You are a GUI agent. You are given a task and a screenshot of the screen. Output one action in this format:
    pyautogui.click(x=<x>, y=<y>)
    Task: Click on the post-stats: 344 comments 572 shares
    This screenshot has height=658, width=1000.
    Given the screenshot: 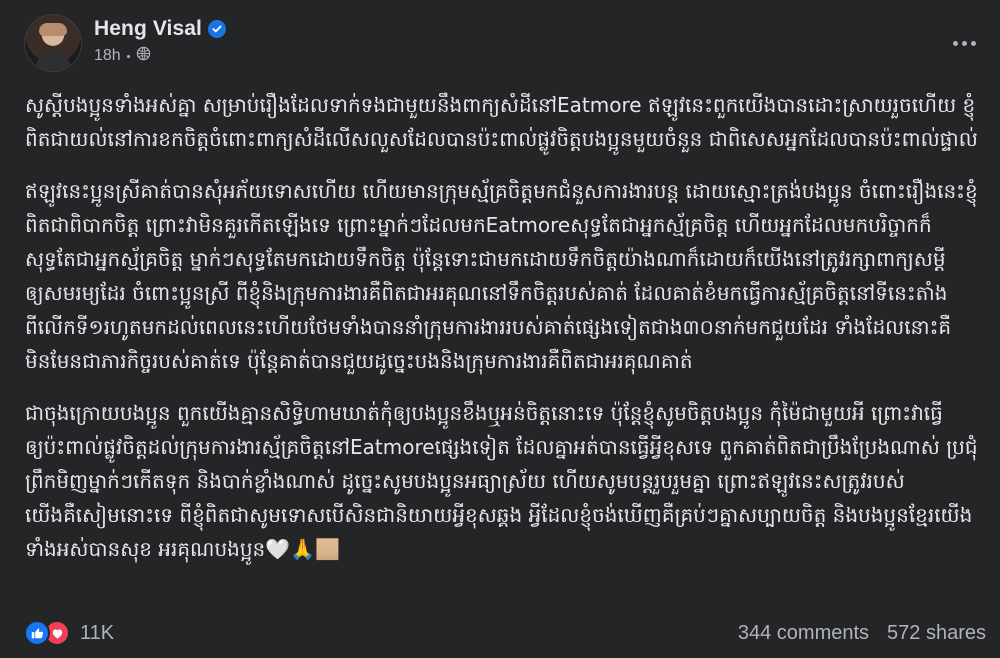 What is the action you would take?
    pyautogui.click(x=862, y=633)
    